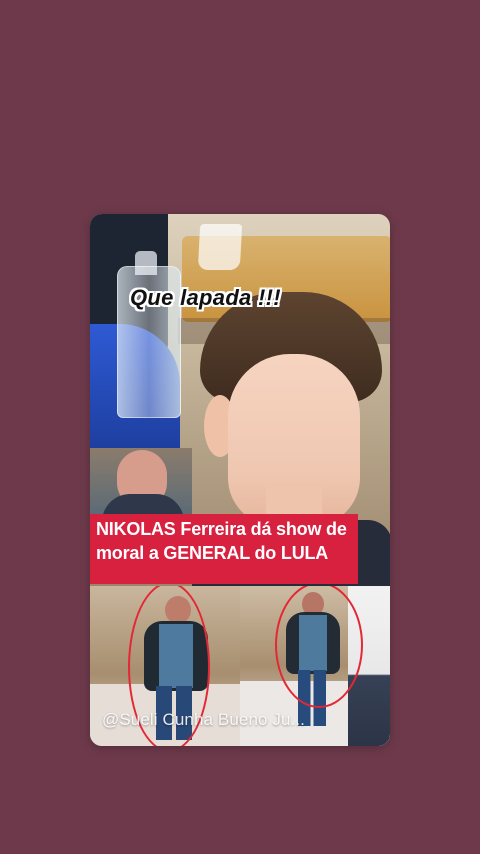  I want to click on inset-person-shoulders, so click(143, 504).